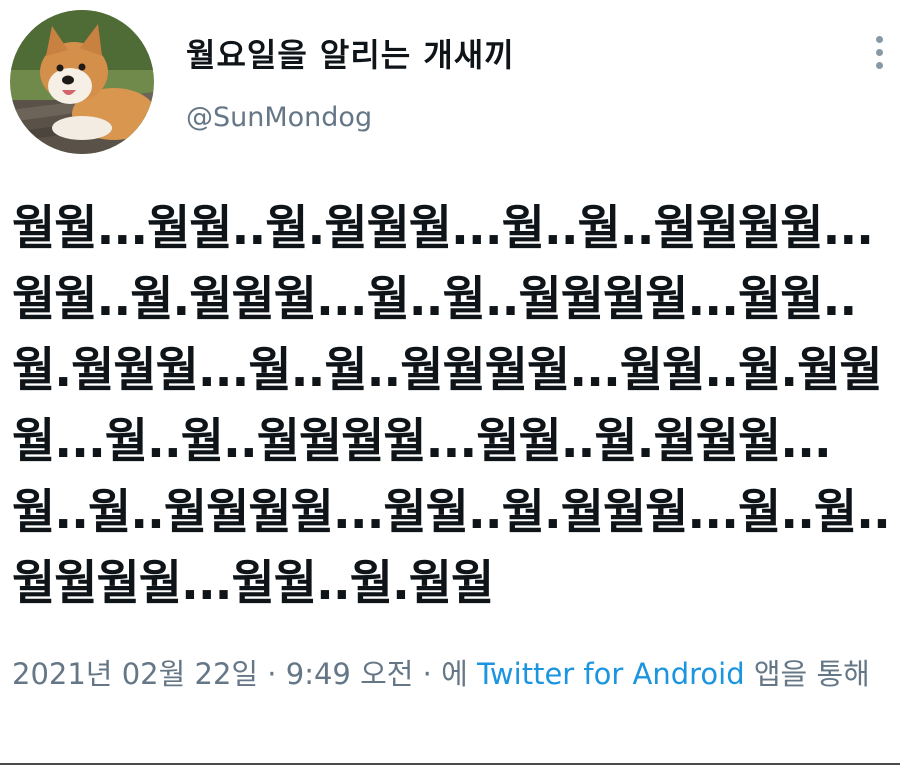  Describe the element at coordinates (445, 674) in the screenshot. I see `via-prefix: · 에` at that location.